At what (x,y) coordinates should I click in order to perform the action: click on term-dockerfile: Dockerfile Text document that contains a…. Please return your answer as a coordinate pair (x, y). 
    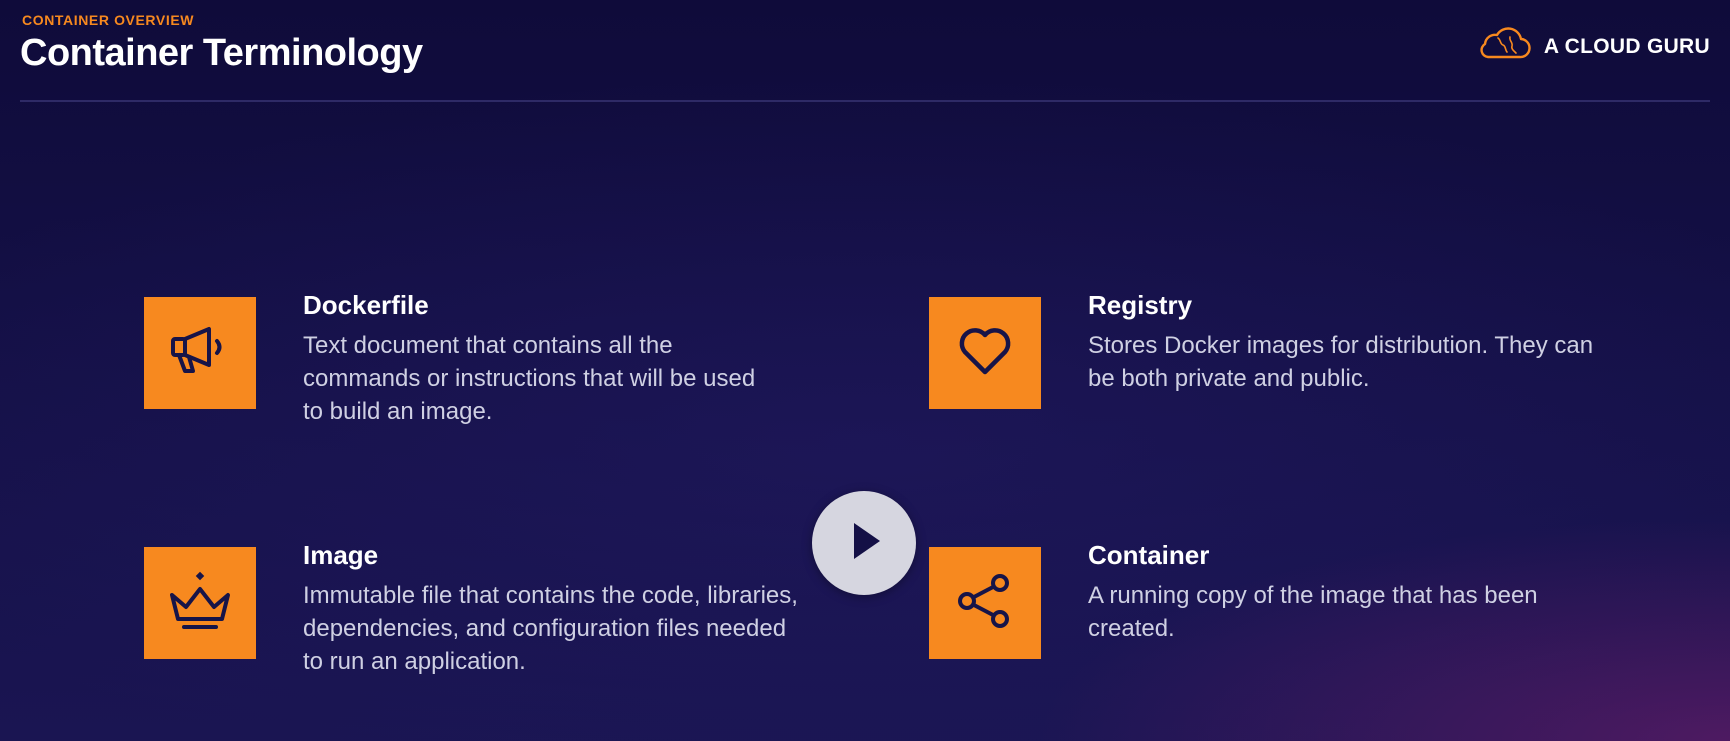
    Looking at the image, I should click on (458, 359).